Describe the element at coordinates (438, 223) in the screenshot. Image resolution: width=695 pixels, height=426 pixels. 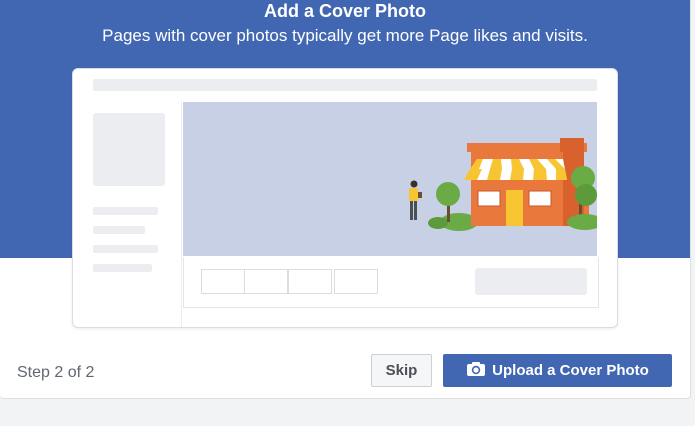
I see `bush-icon` at that location.